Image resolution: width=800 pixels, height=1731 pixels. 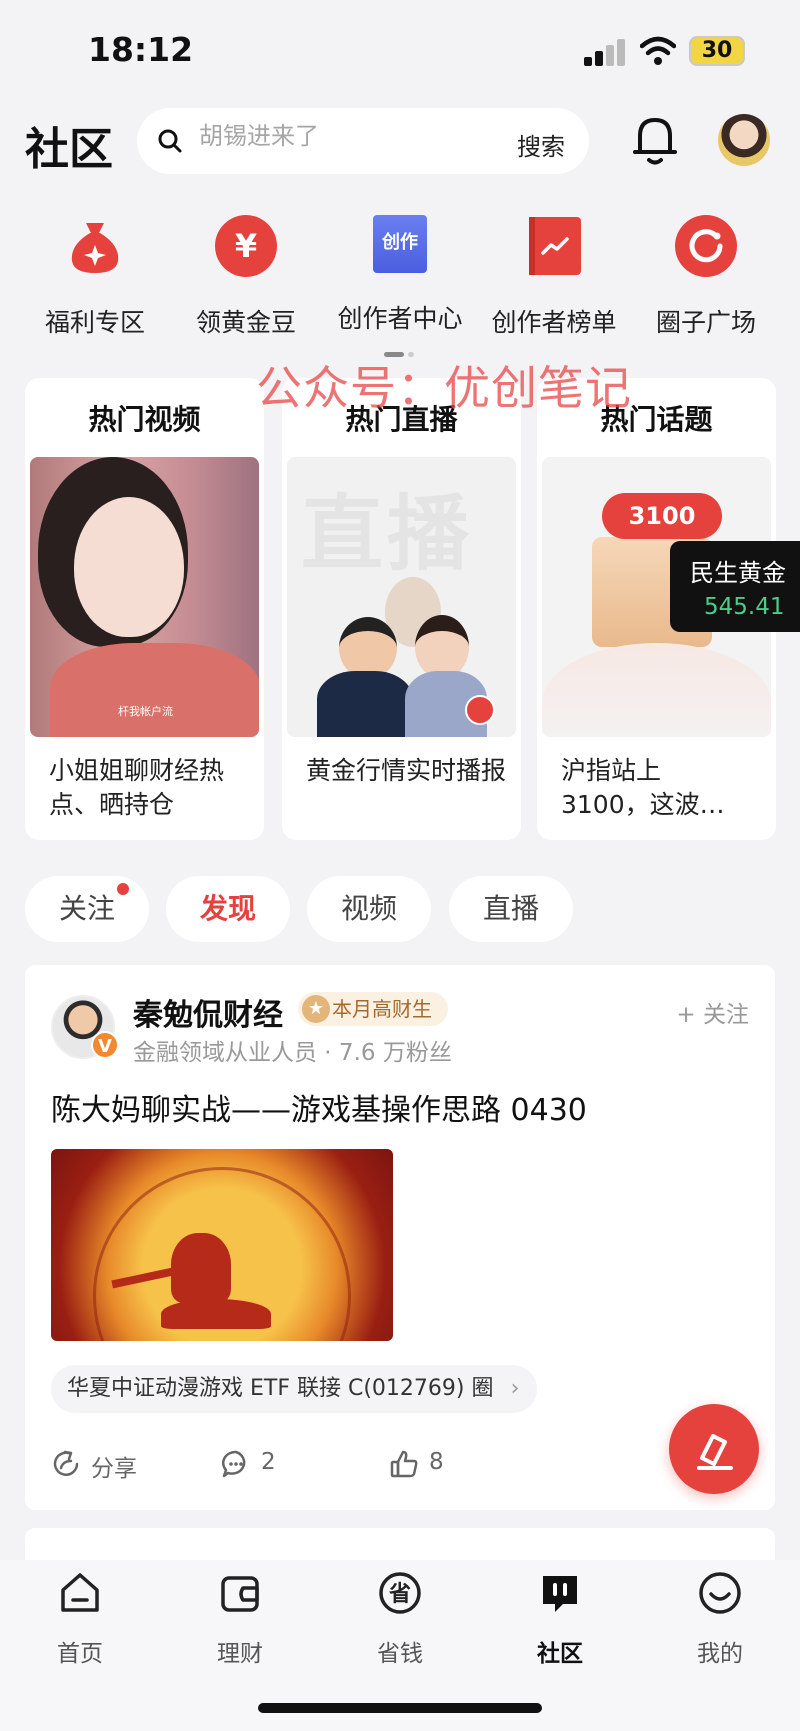 What do you see at coordinates (400, 318) in the screenshot?
I see `quick-action-label: 创作者中心` at bounding box center [400, 318].